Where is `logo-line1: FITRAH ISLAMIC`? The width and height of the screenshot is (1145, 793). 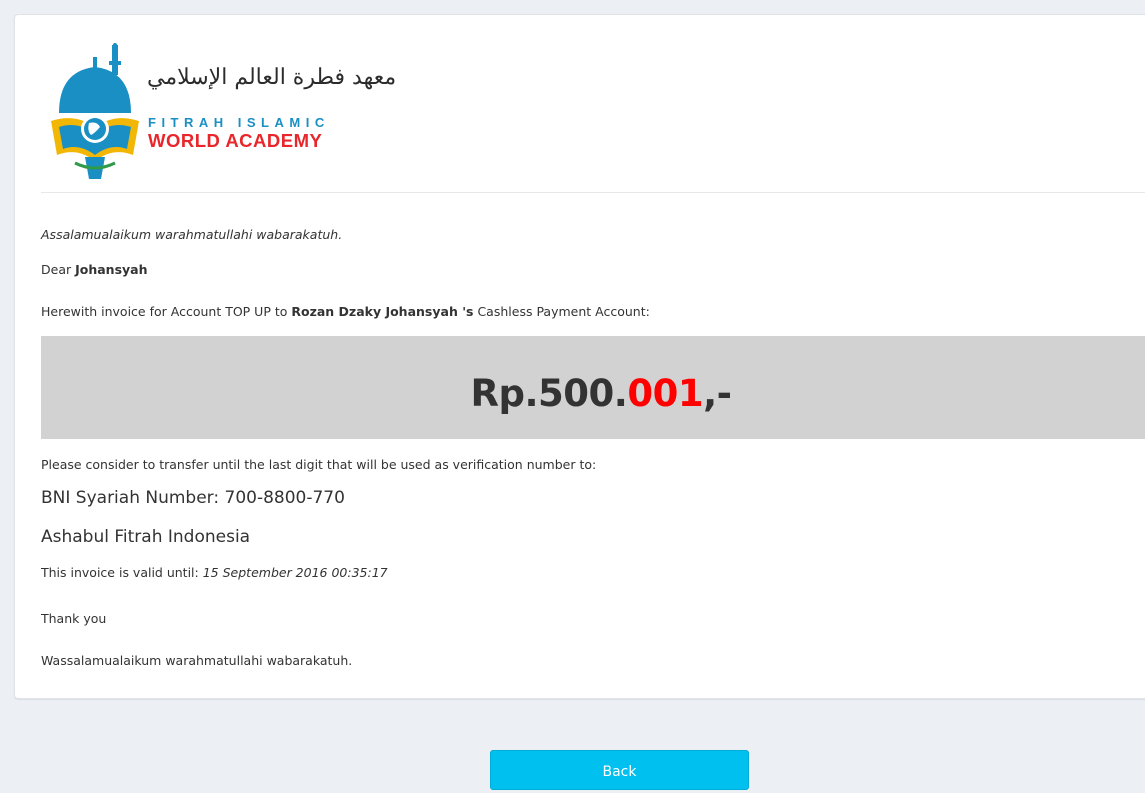
logo-line1: FITRAH ISLAMIC is located at coordinates (239, 122).